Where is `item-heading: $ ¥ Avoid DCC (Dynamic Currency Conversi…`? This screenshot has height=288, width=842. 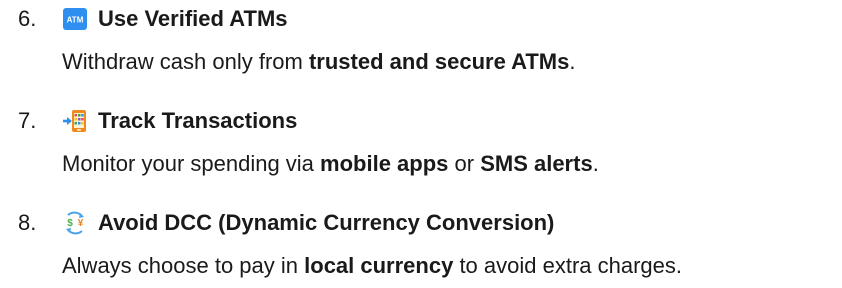 item-heading: $ ¥ Avoid DCC (Dynamic Currency Conversi… is located at coordinates (308, 223).